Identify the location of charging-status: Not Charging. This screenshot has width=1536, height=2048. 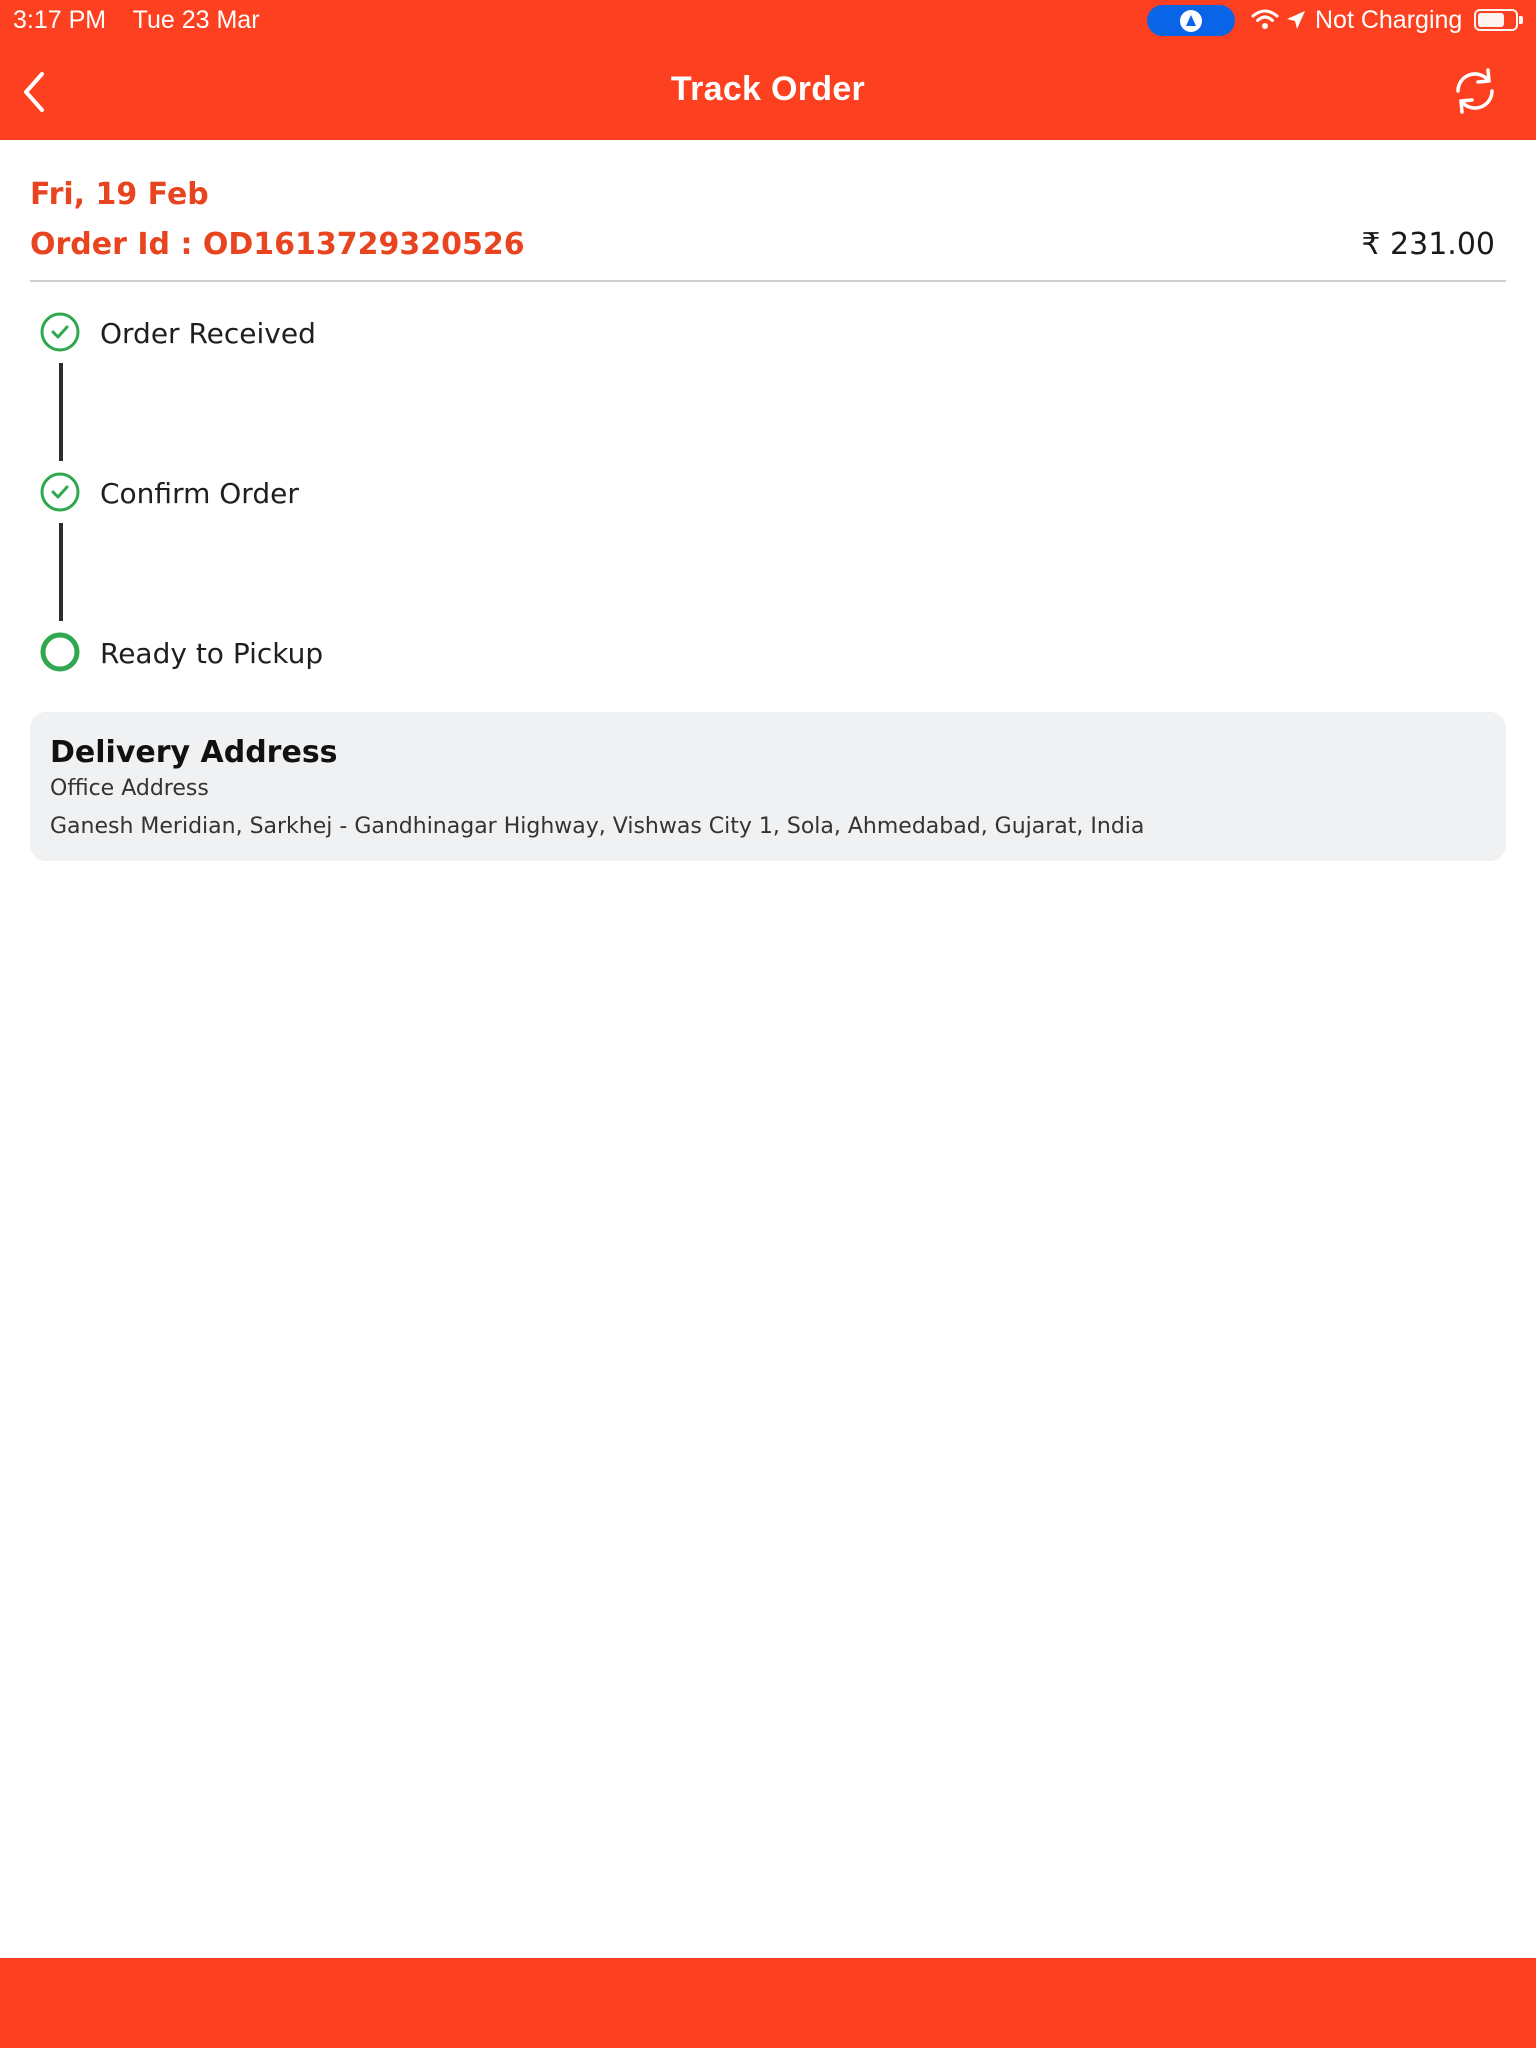
(1389, 20).